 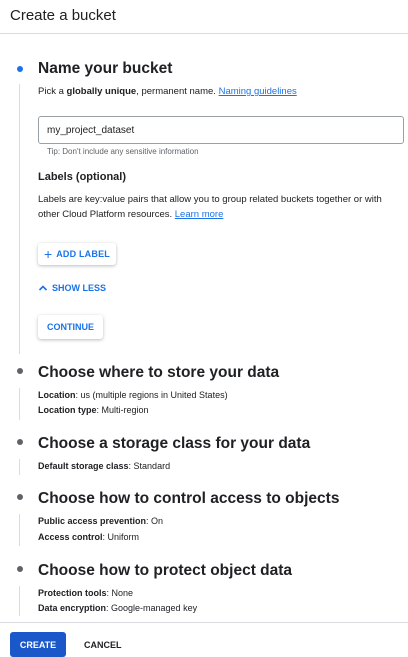 I want to click on access-control-summary: Access control: Uniform, so click(x=88, y=537).